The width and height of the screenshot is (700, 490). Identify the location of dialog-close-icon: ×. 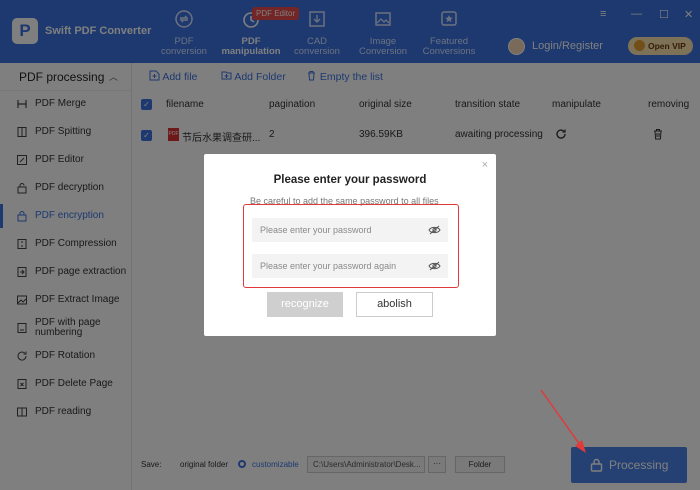
(485, 165).